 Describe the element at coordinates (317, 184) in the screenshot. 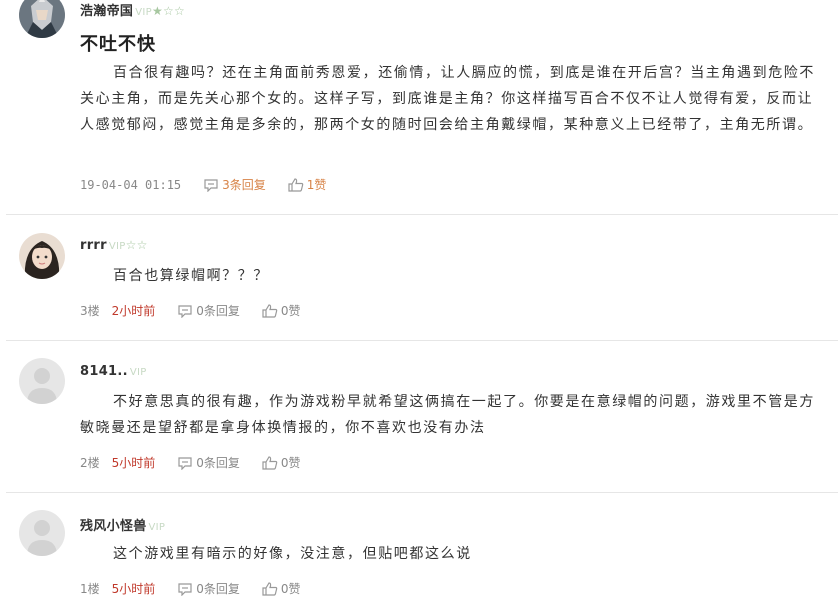

I see `like-count: 1赞` at that location.